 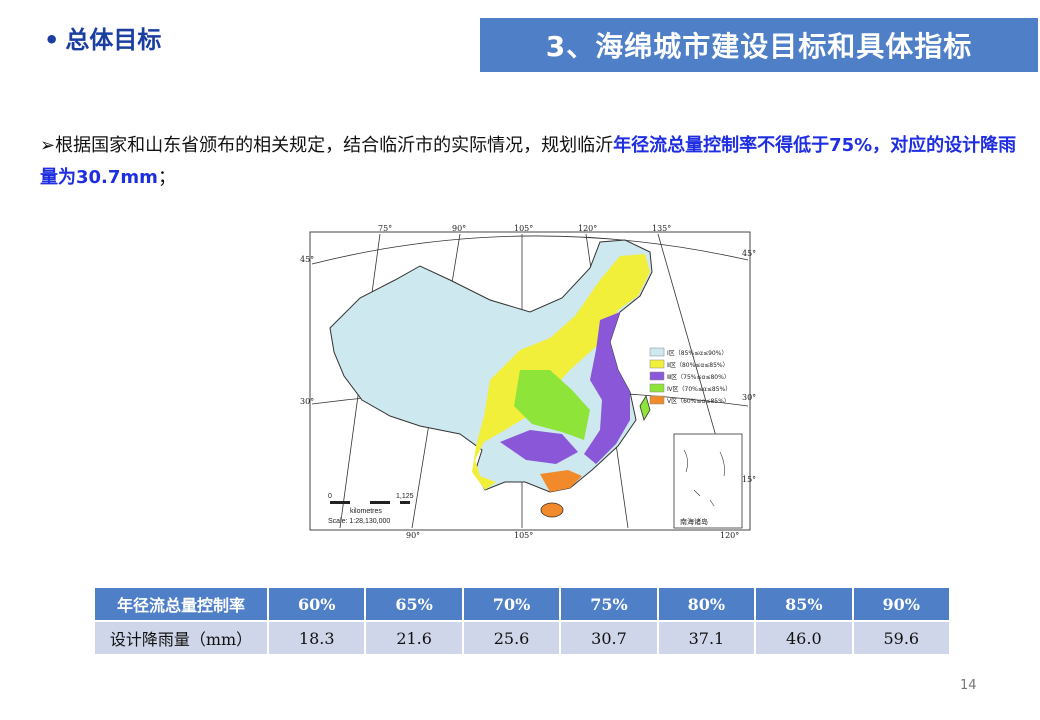 What do you see at coordinates (902, 604) in the screenshot?
I see `rate-cell: 90%` at bounding box center [902, 604].